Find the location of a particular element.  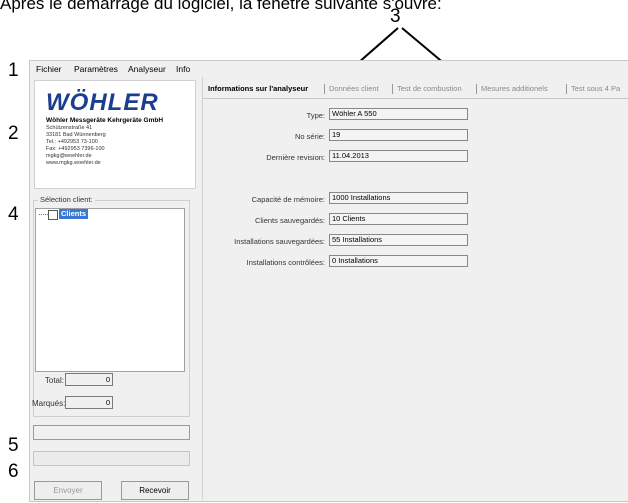

tree-root-clients: Clients is located at coordinates (74, 214).